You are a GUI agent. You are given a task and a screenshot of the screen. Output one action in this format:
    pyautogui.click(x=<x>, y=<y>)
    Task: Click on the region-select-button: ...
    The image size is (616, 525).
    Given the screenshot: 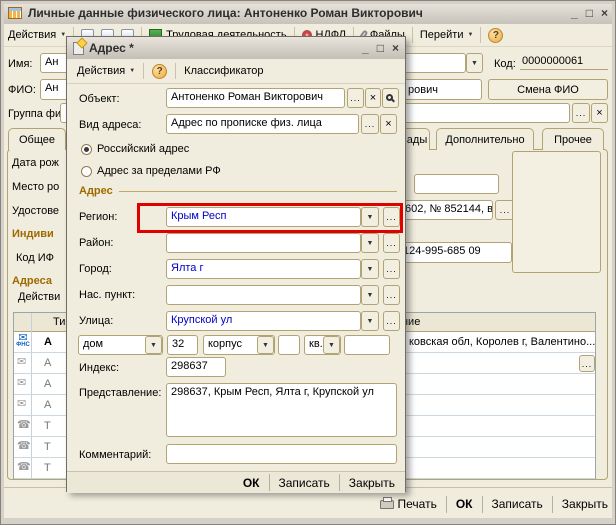 What is the action you would take?
    pyautogui.click(x=391, y=217)
    